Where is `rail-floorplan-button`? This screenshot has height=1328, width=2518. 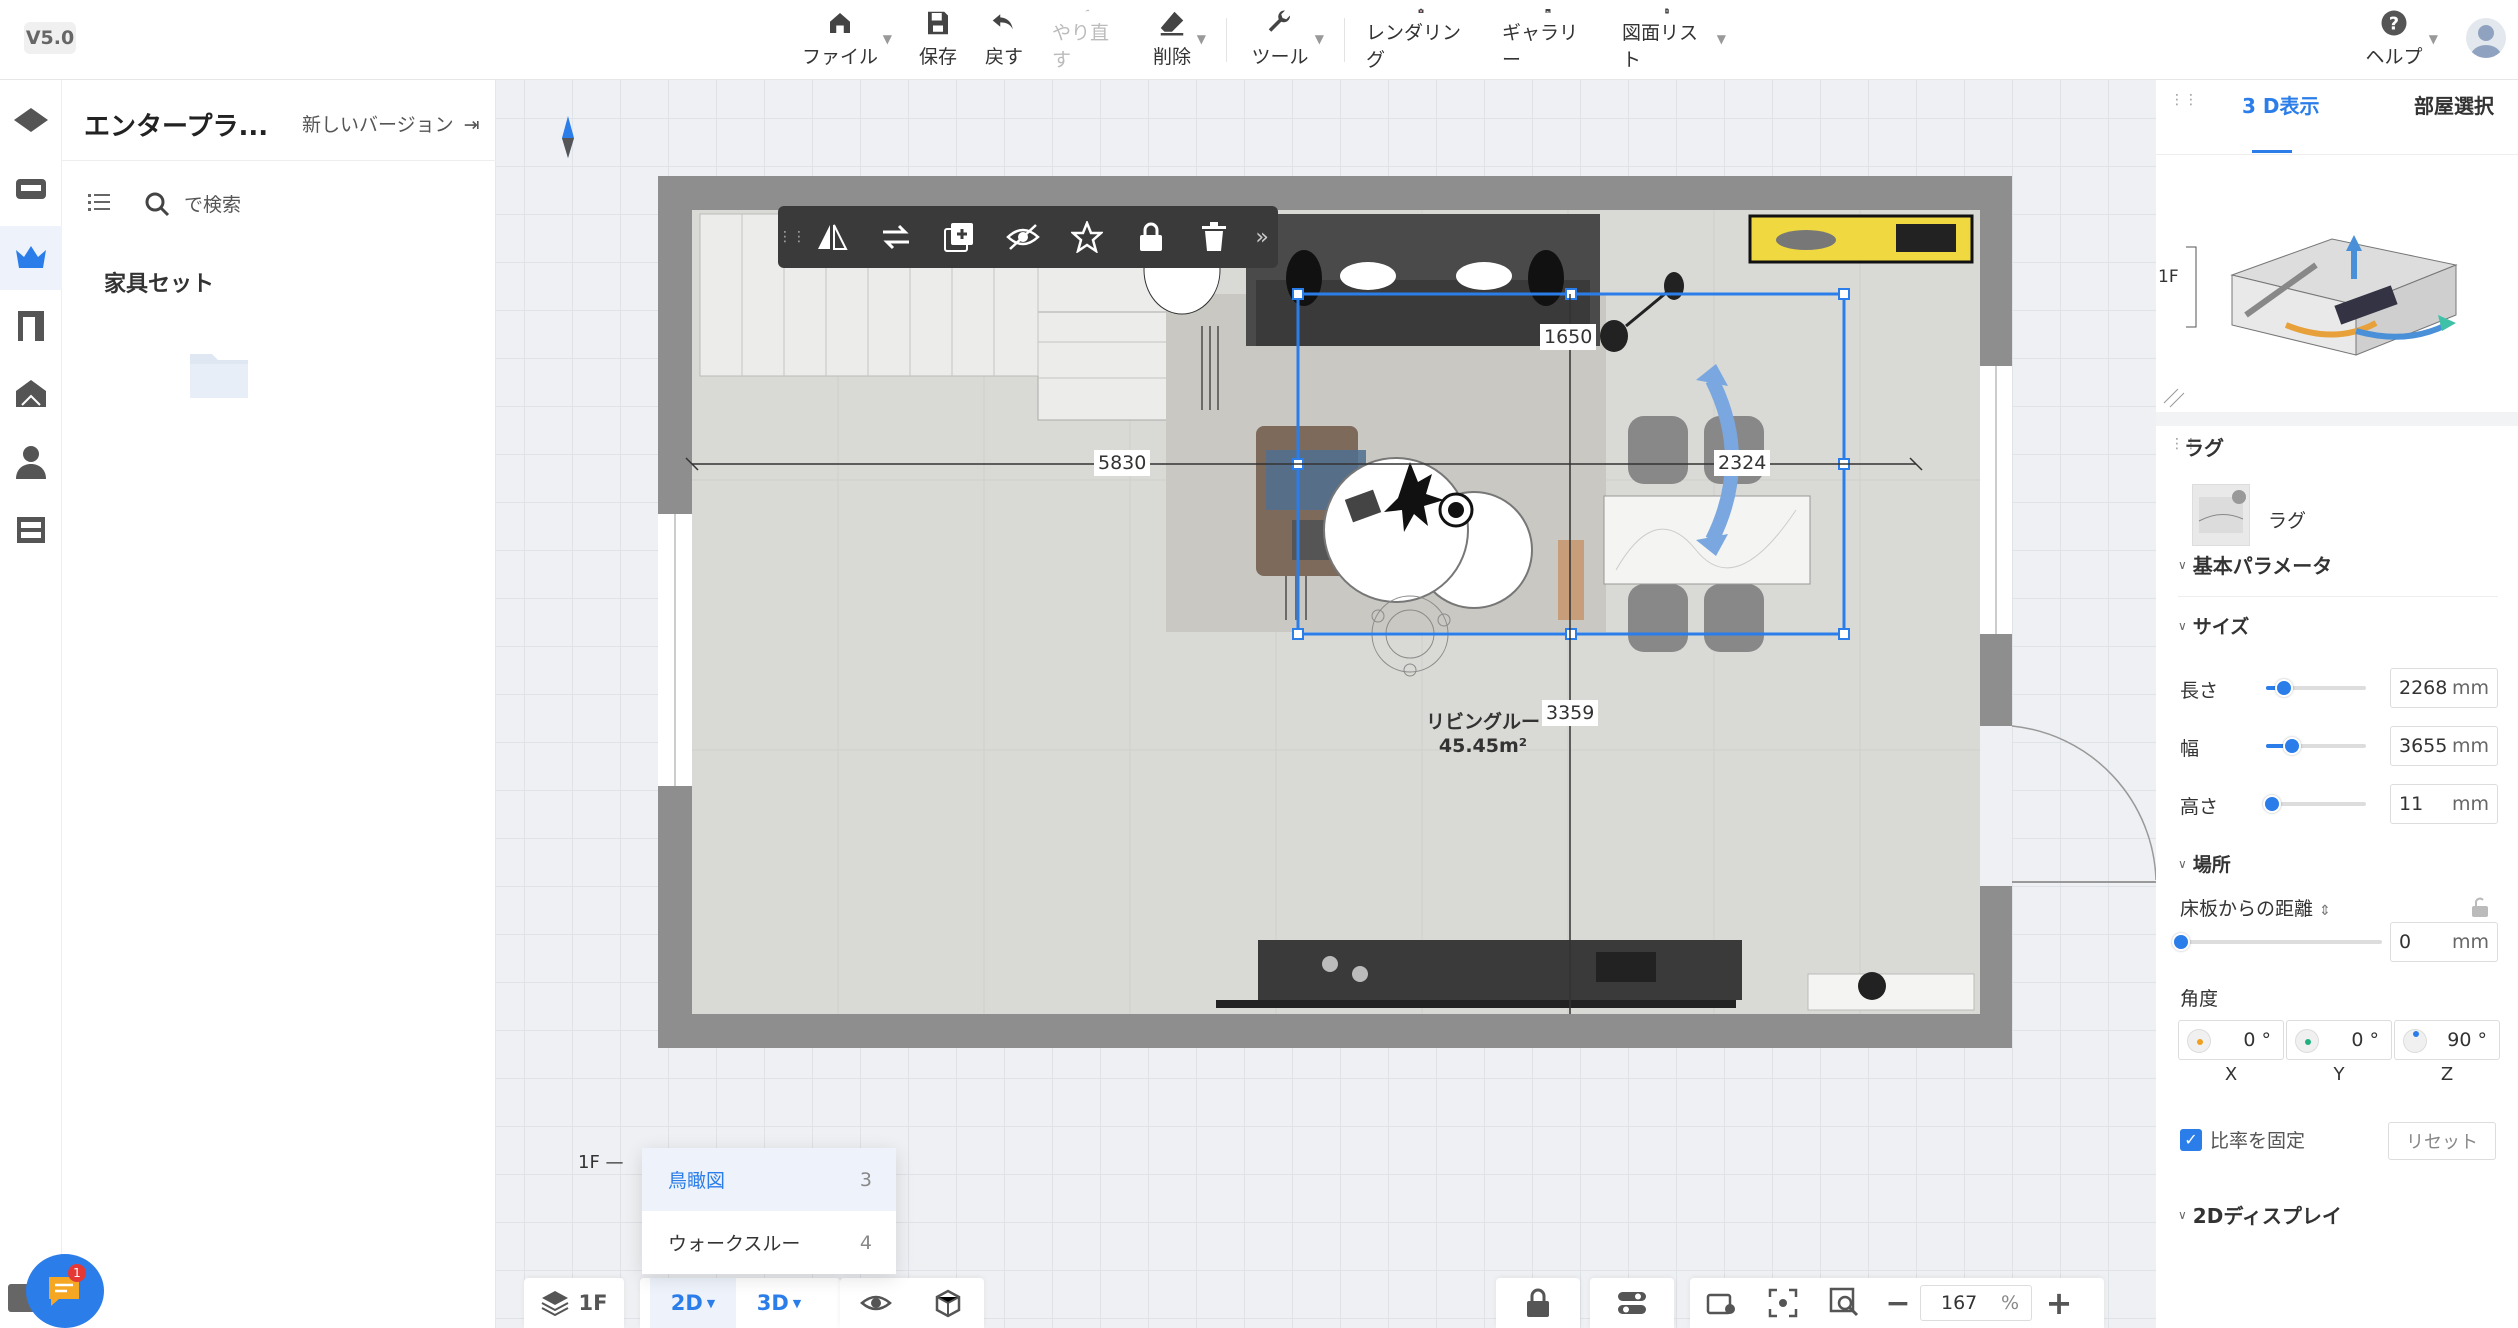 rail-floorplan-button is located at coordinates (31, 122).